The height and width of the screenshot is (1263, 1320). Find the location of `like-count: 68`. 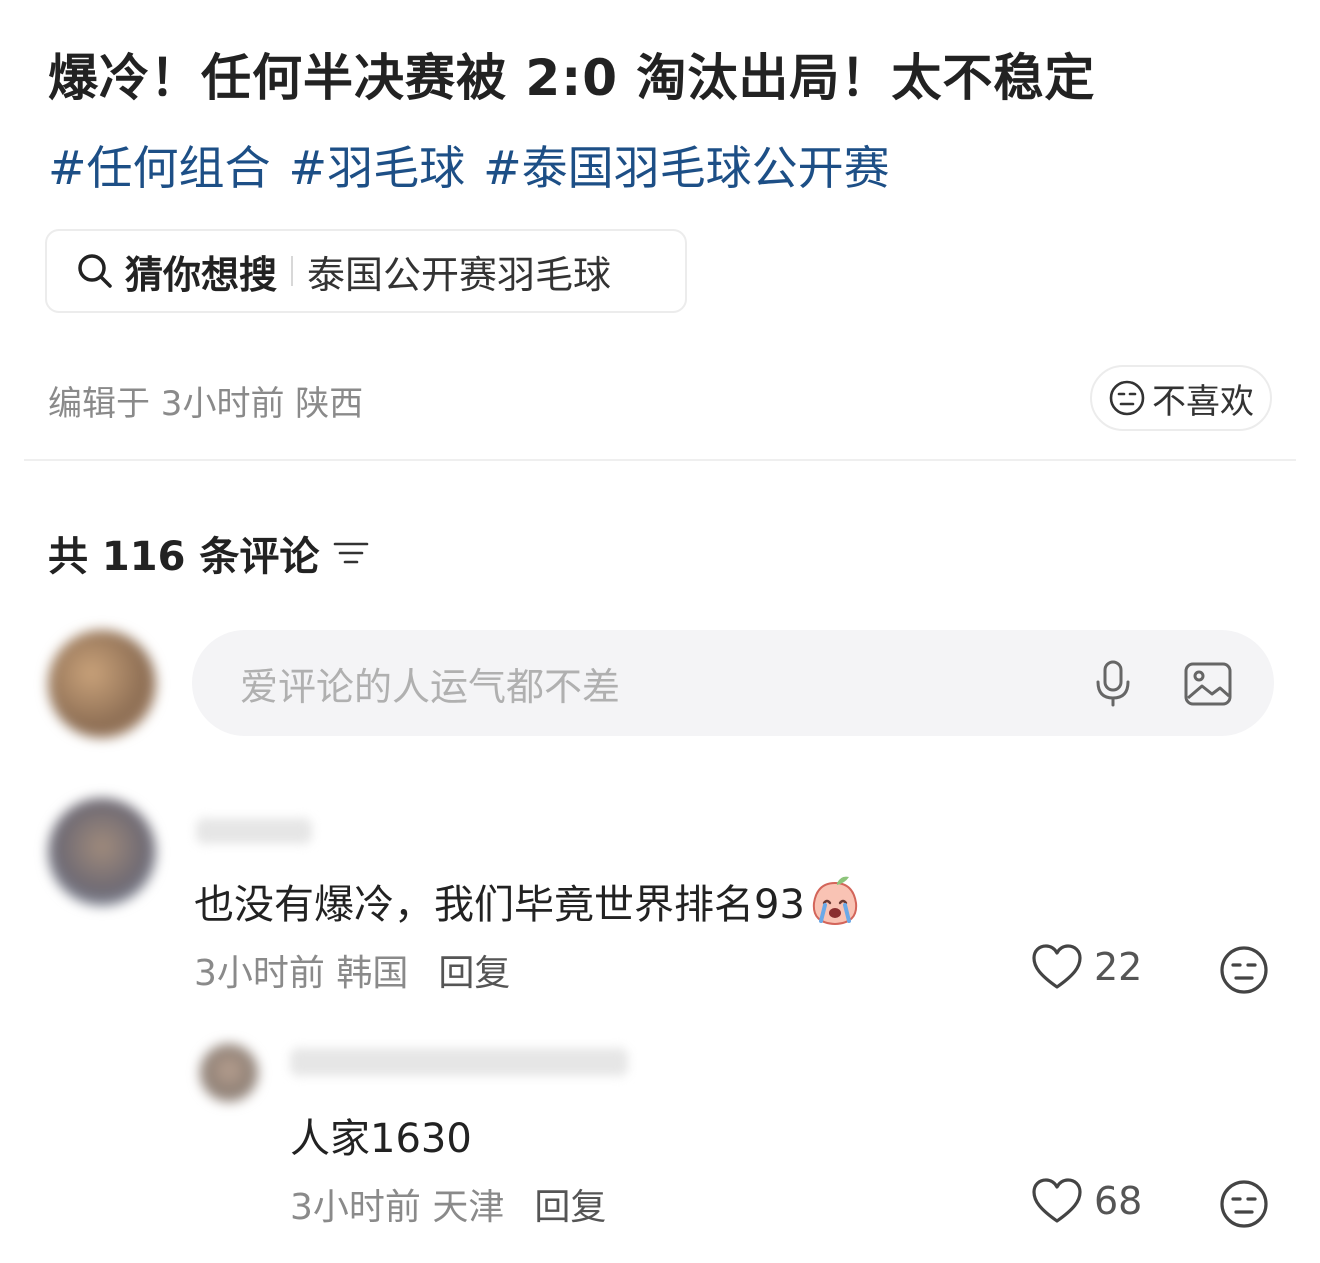

like-count: 68 is located at coordinates (1118, 1201).